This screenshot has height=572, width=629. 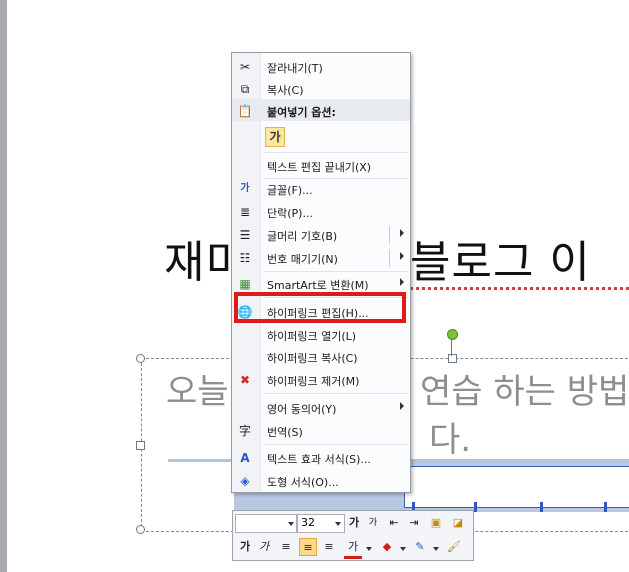 I want to click on menu-item-label: 글머리 기호(B), so click(x=302, y=236).